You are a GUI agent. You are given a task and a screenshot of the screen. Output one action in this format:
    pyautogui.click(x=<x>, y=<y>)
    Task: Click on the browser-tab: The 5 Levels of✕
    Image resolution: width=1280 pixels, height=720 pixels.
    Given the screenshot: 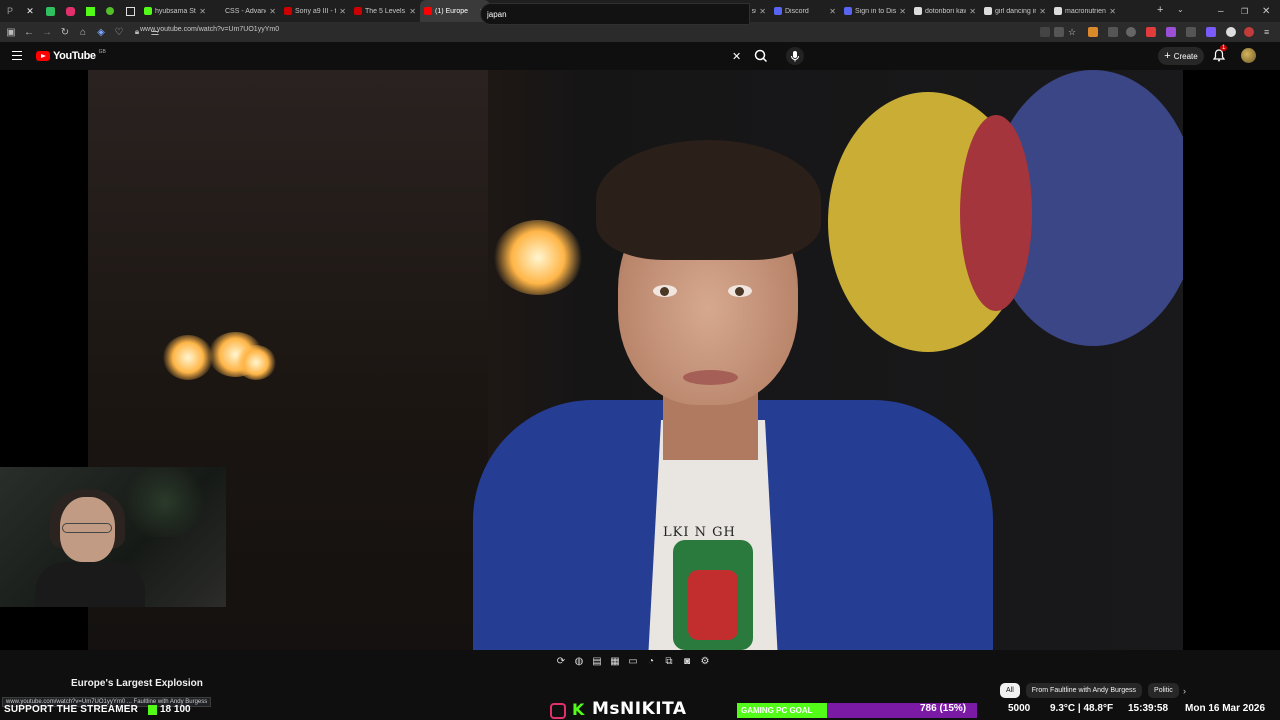 What is the action you would take?
    pyautogui.click(x=385, y=11)
    